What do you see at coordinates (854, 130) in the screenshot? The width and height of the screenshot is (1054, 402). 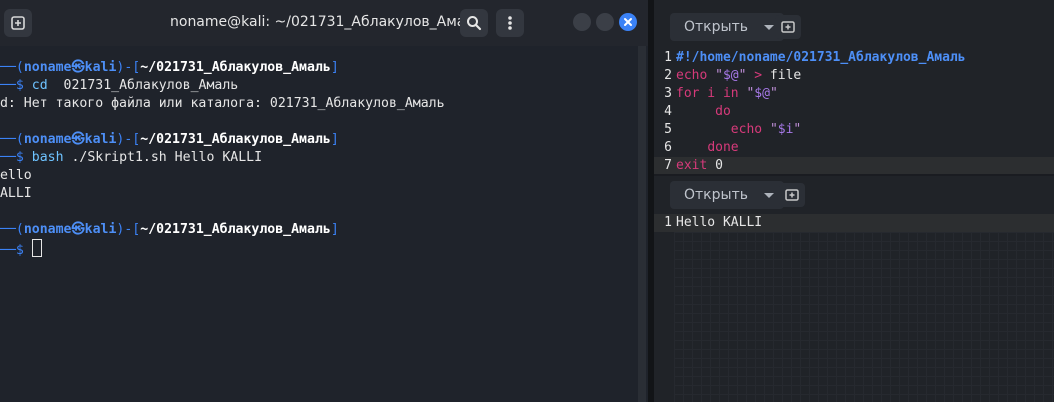 I see `code-line: 5 echo "$i"` at bounding box center [854, 130].